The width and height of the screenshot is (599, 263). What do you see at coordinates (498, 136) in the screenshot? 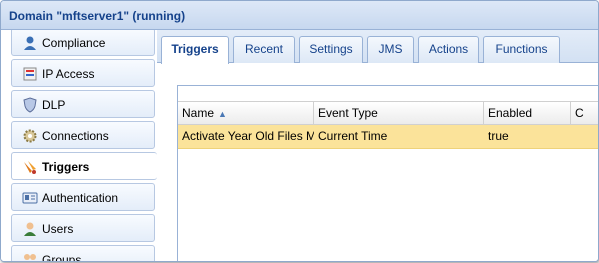
I see `cell-enabled: true` at bounding box center [498, 136].